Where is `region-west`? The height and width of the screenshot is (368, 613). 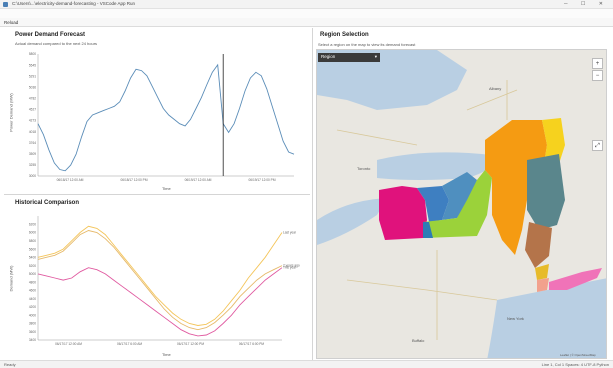
region-west is located at coordinates (403, 213).